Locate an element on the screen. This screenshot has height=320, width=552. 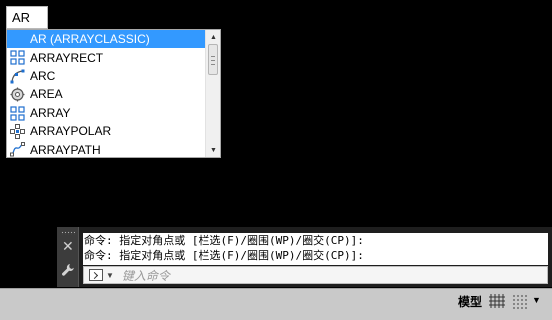
snap-mode-icon is located at coordinates (520, 301).